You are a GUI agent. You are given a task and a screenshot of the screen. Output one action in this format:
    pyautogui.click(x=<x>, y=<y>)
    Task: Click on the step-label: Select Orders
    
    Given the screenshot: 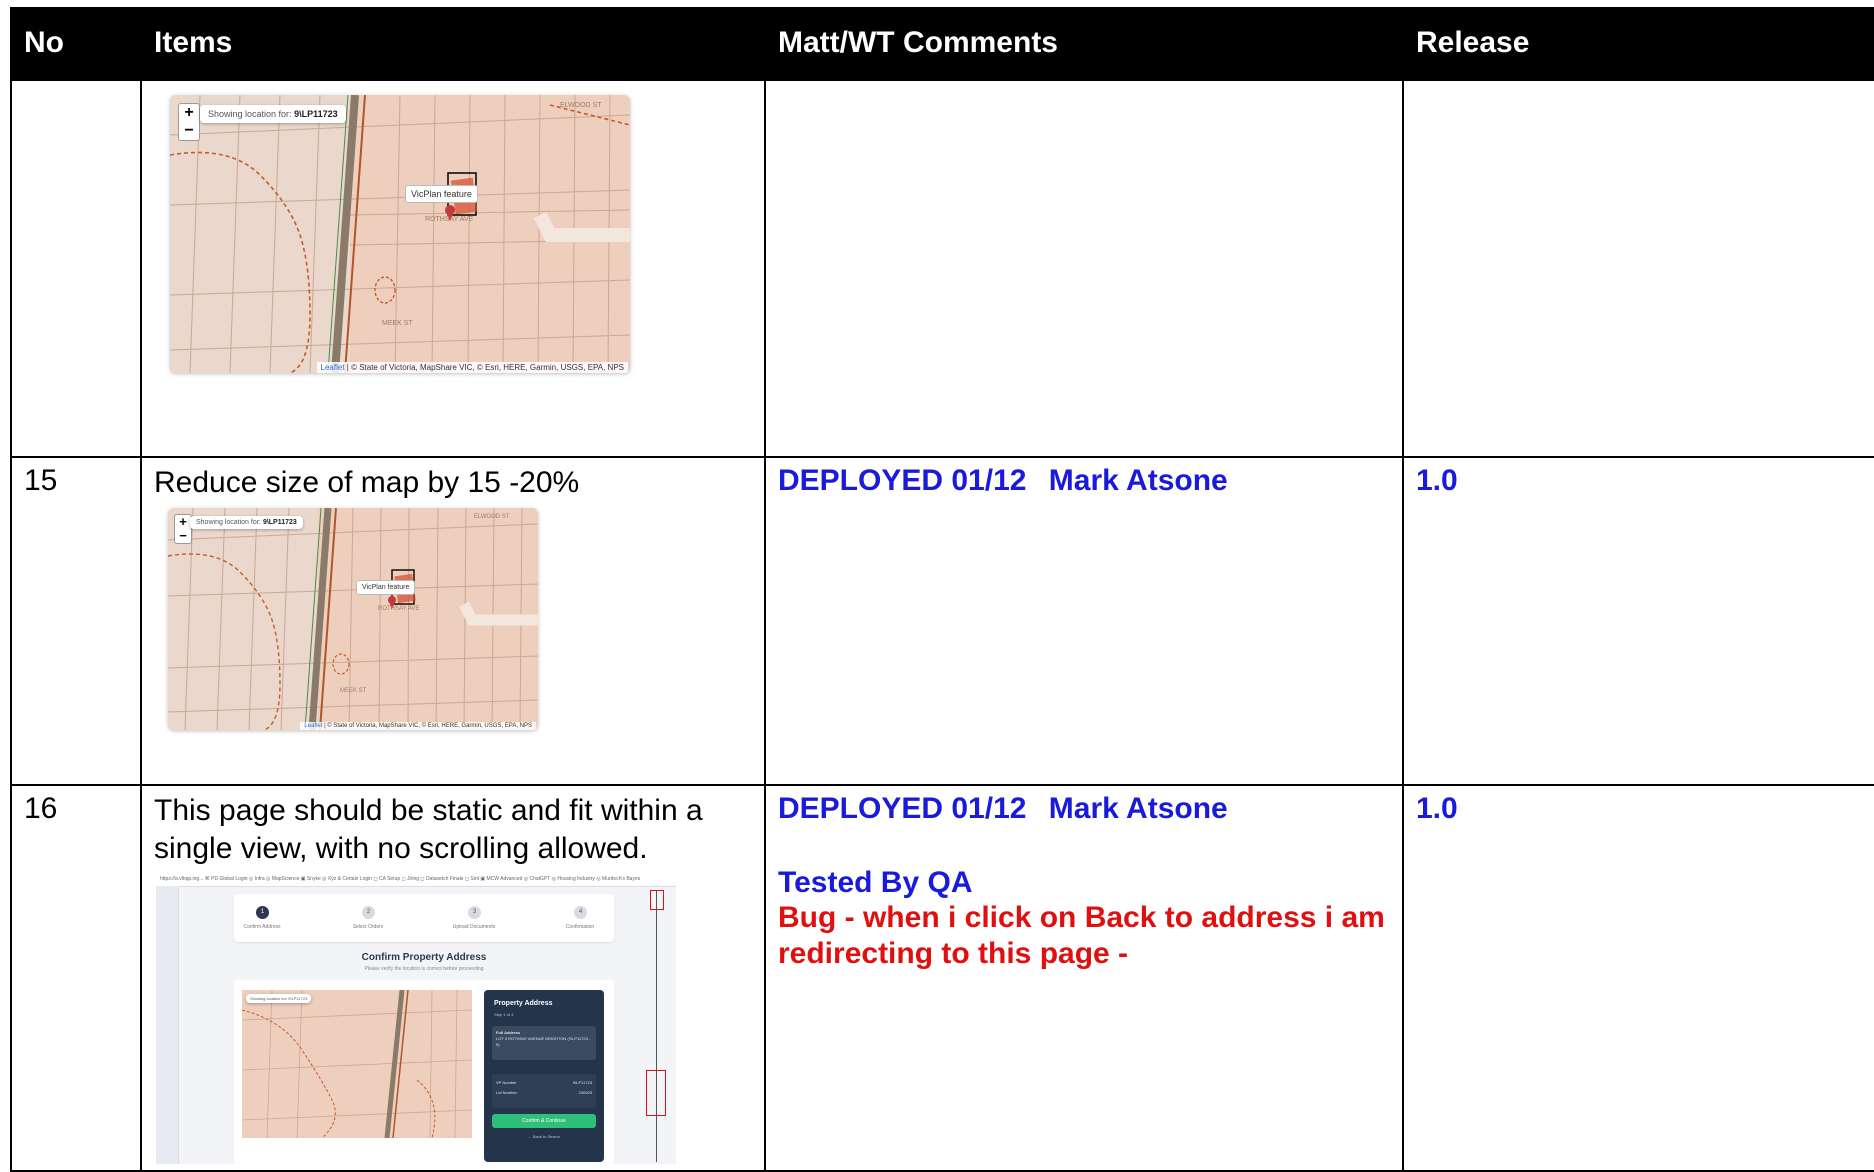 What is the action you would take?
    pyautogui.click(x=368, y=927)
    